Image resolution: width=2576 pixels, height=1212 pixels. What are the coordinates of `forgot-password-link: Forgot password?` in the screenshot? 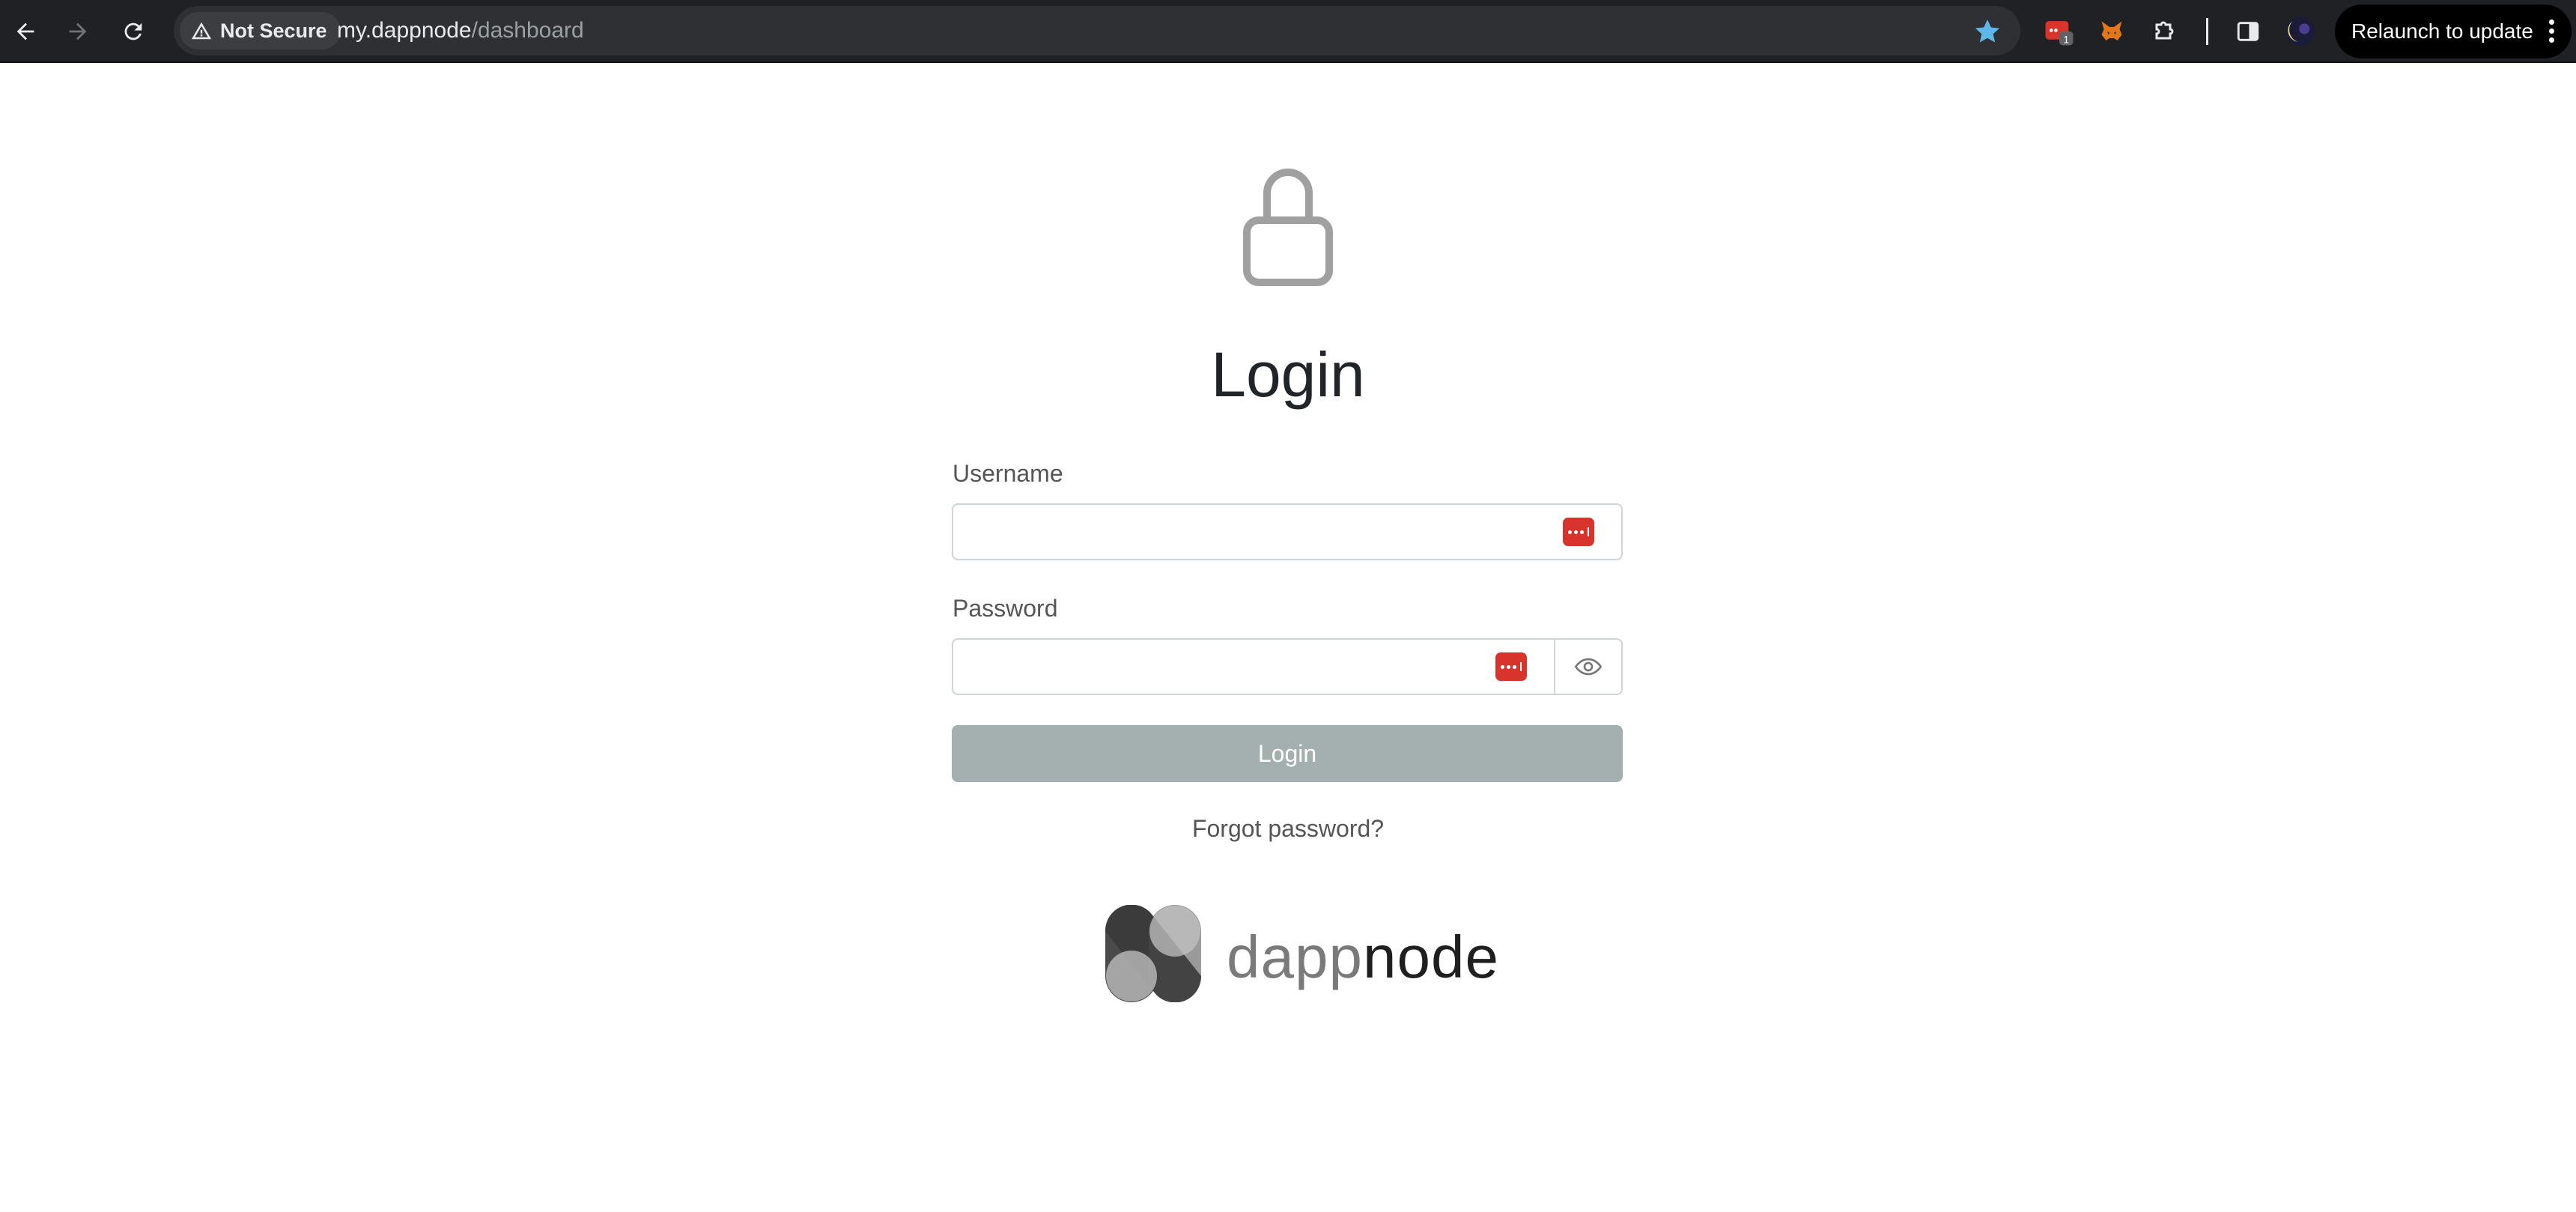 It's located at (1288, 829).